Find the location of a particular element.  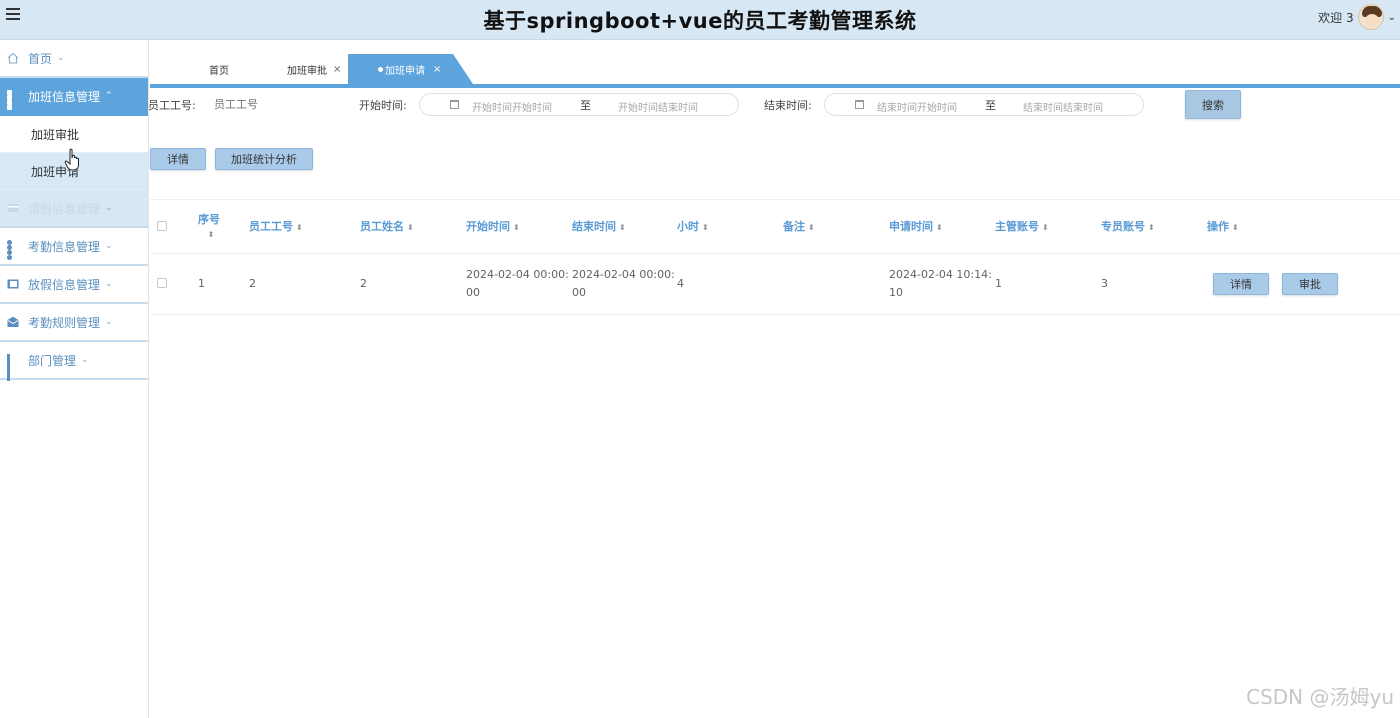

tab-label: 首页 is located at coordinates (219, 71).